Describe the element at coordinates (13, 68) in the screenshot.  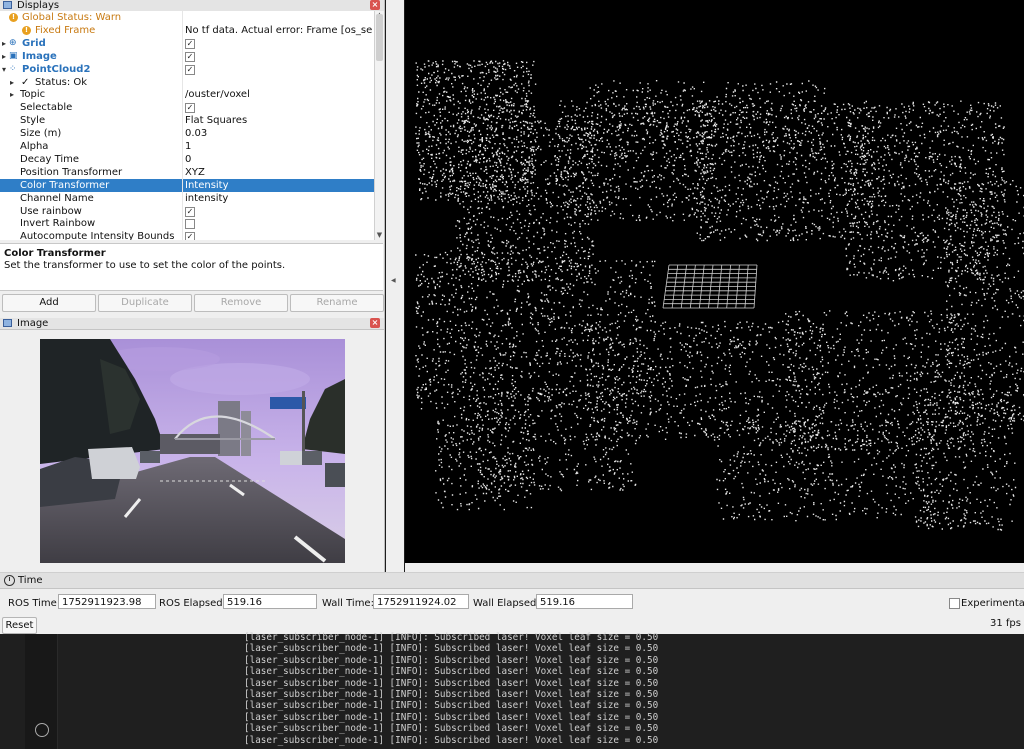
I see `pointcloud-icon: ⁘` at that location.